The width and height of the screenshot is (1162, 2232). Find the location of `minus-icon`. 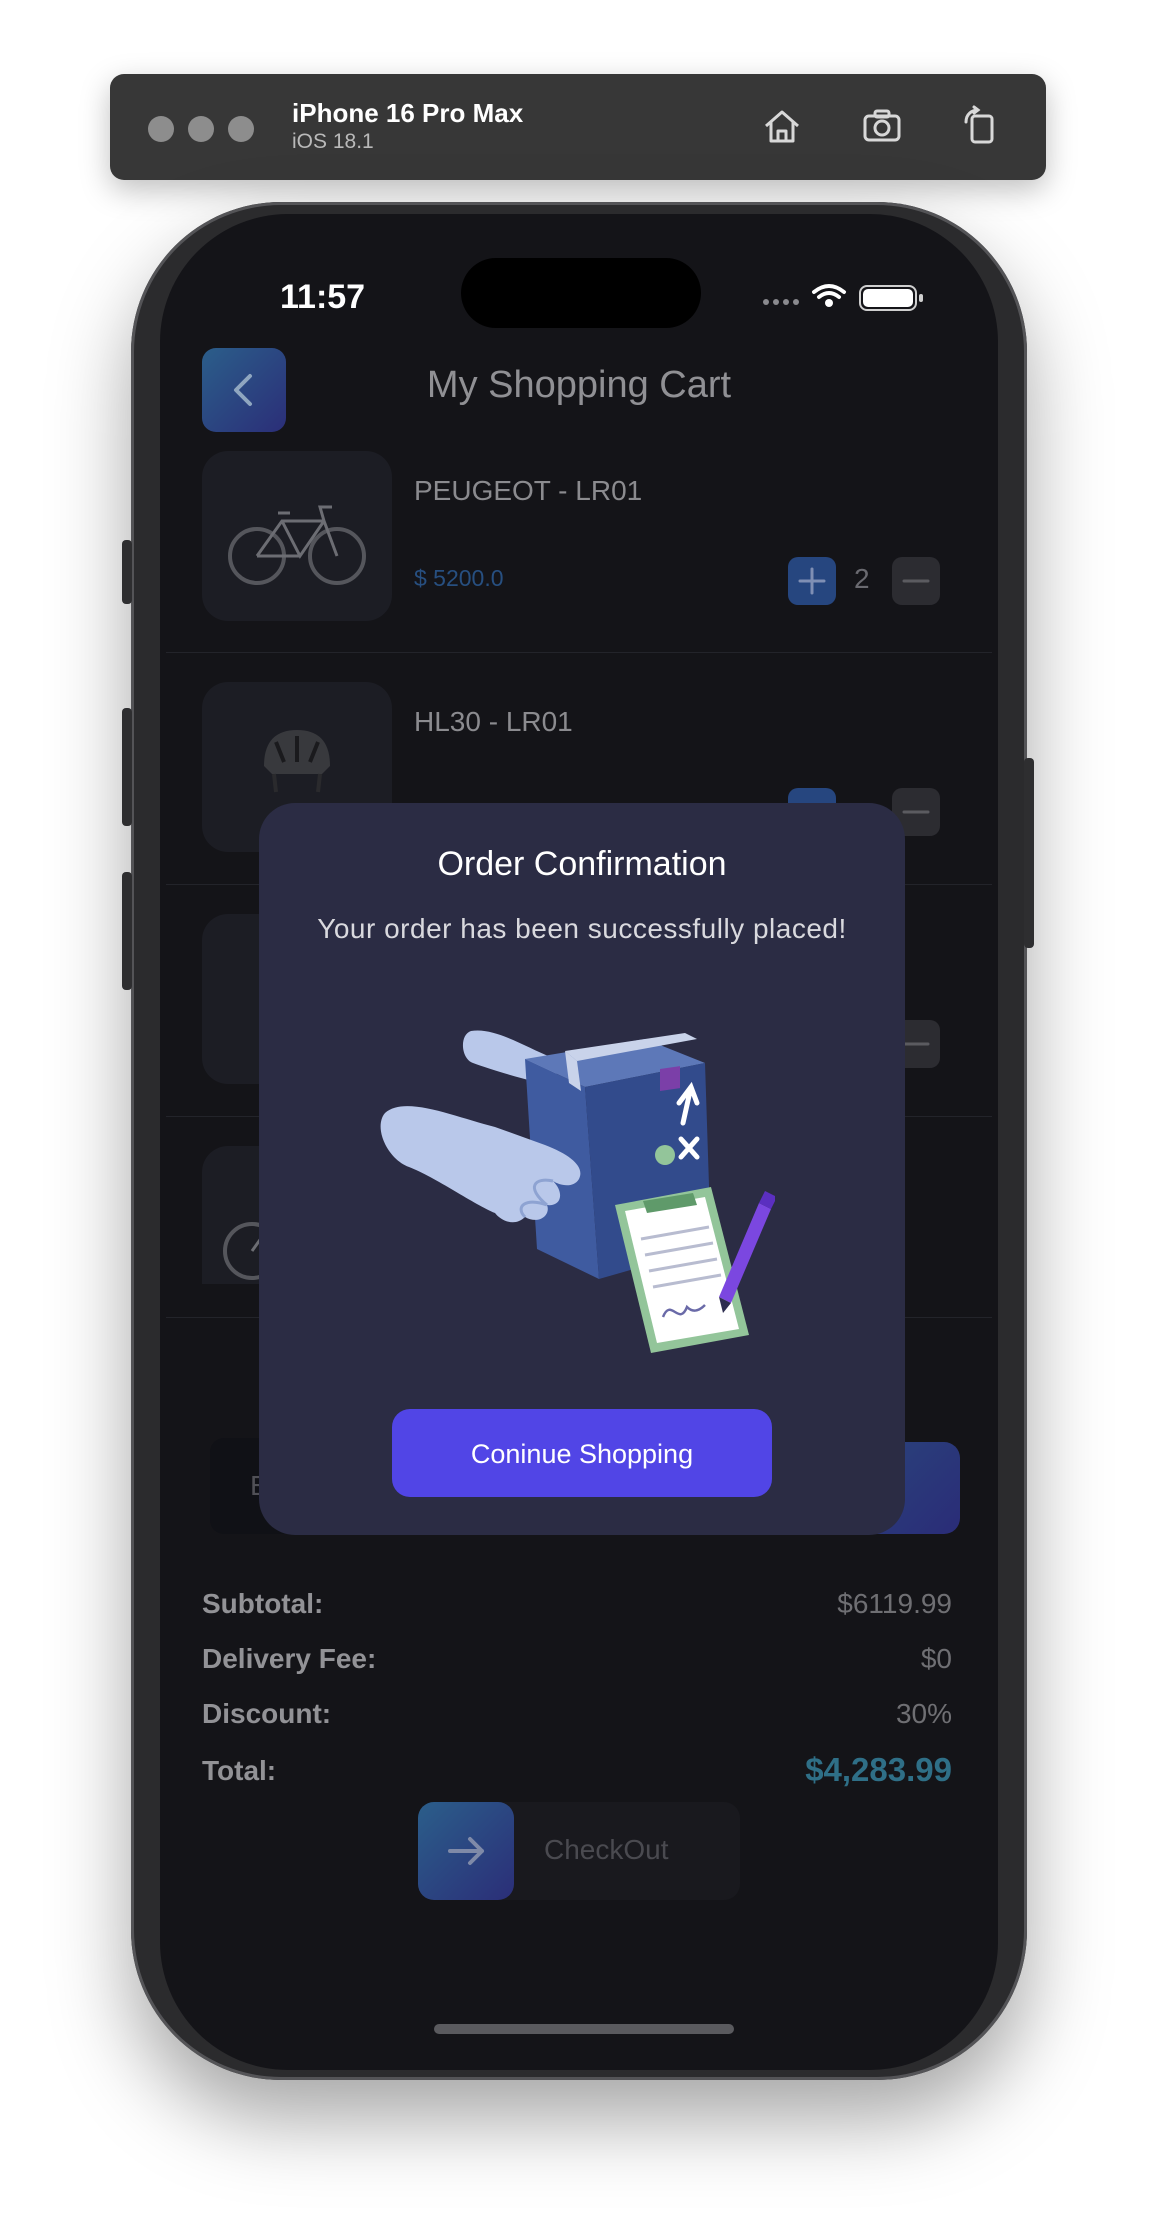

minus-icon is located at coordinates (916, 581).